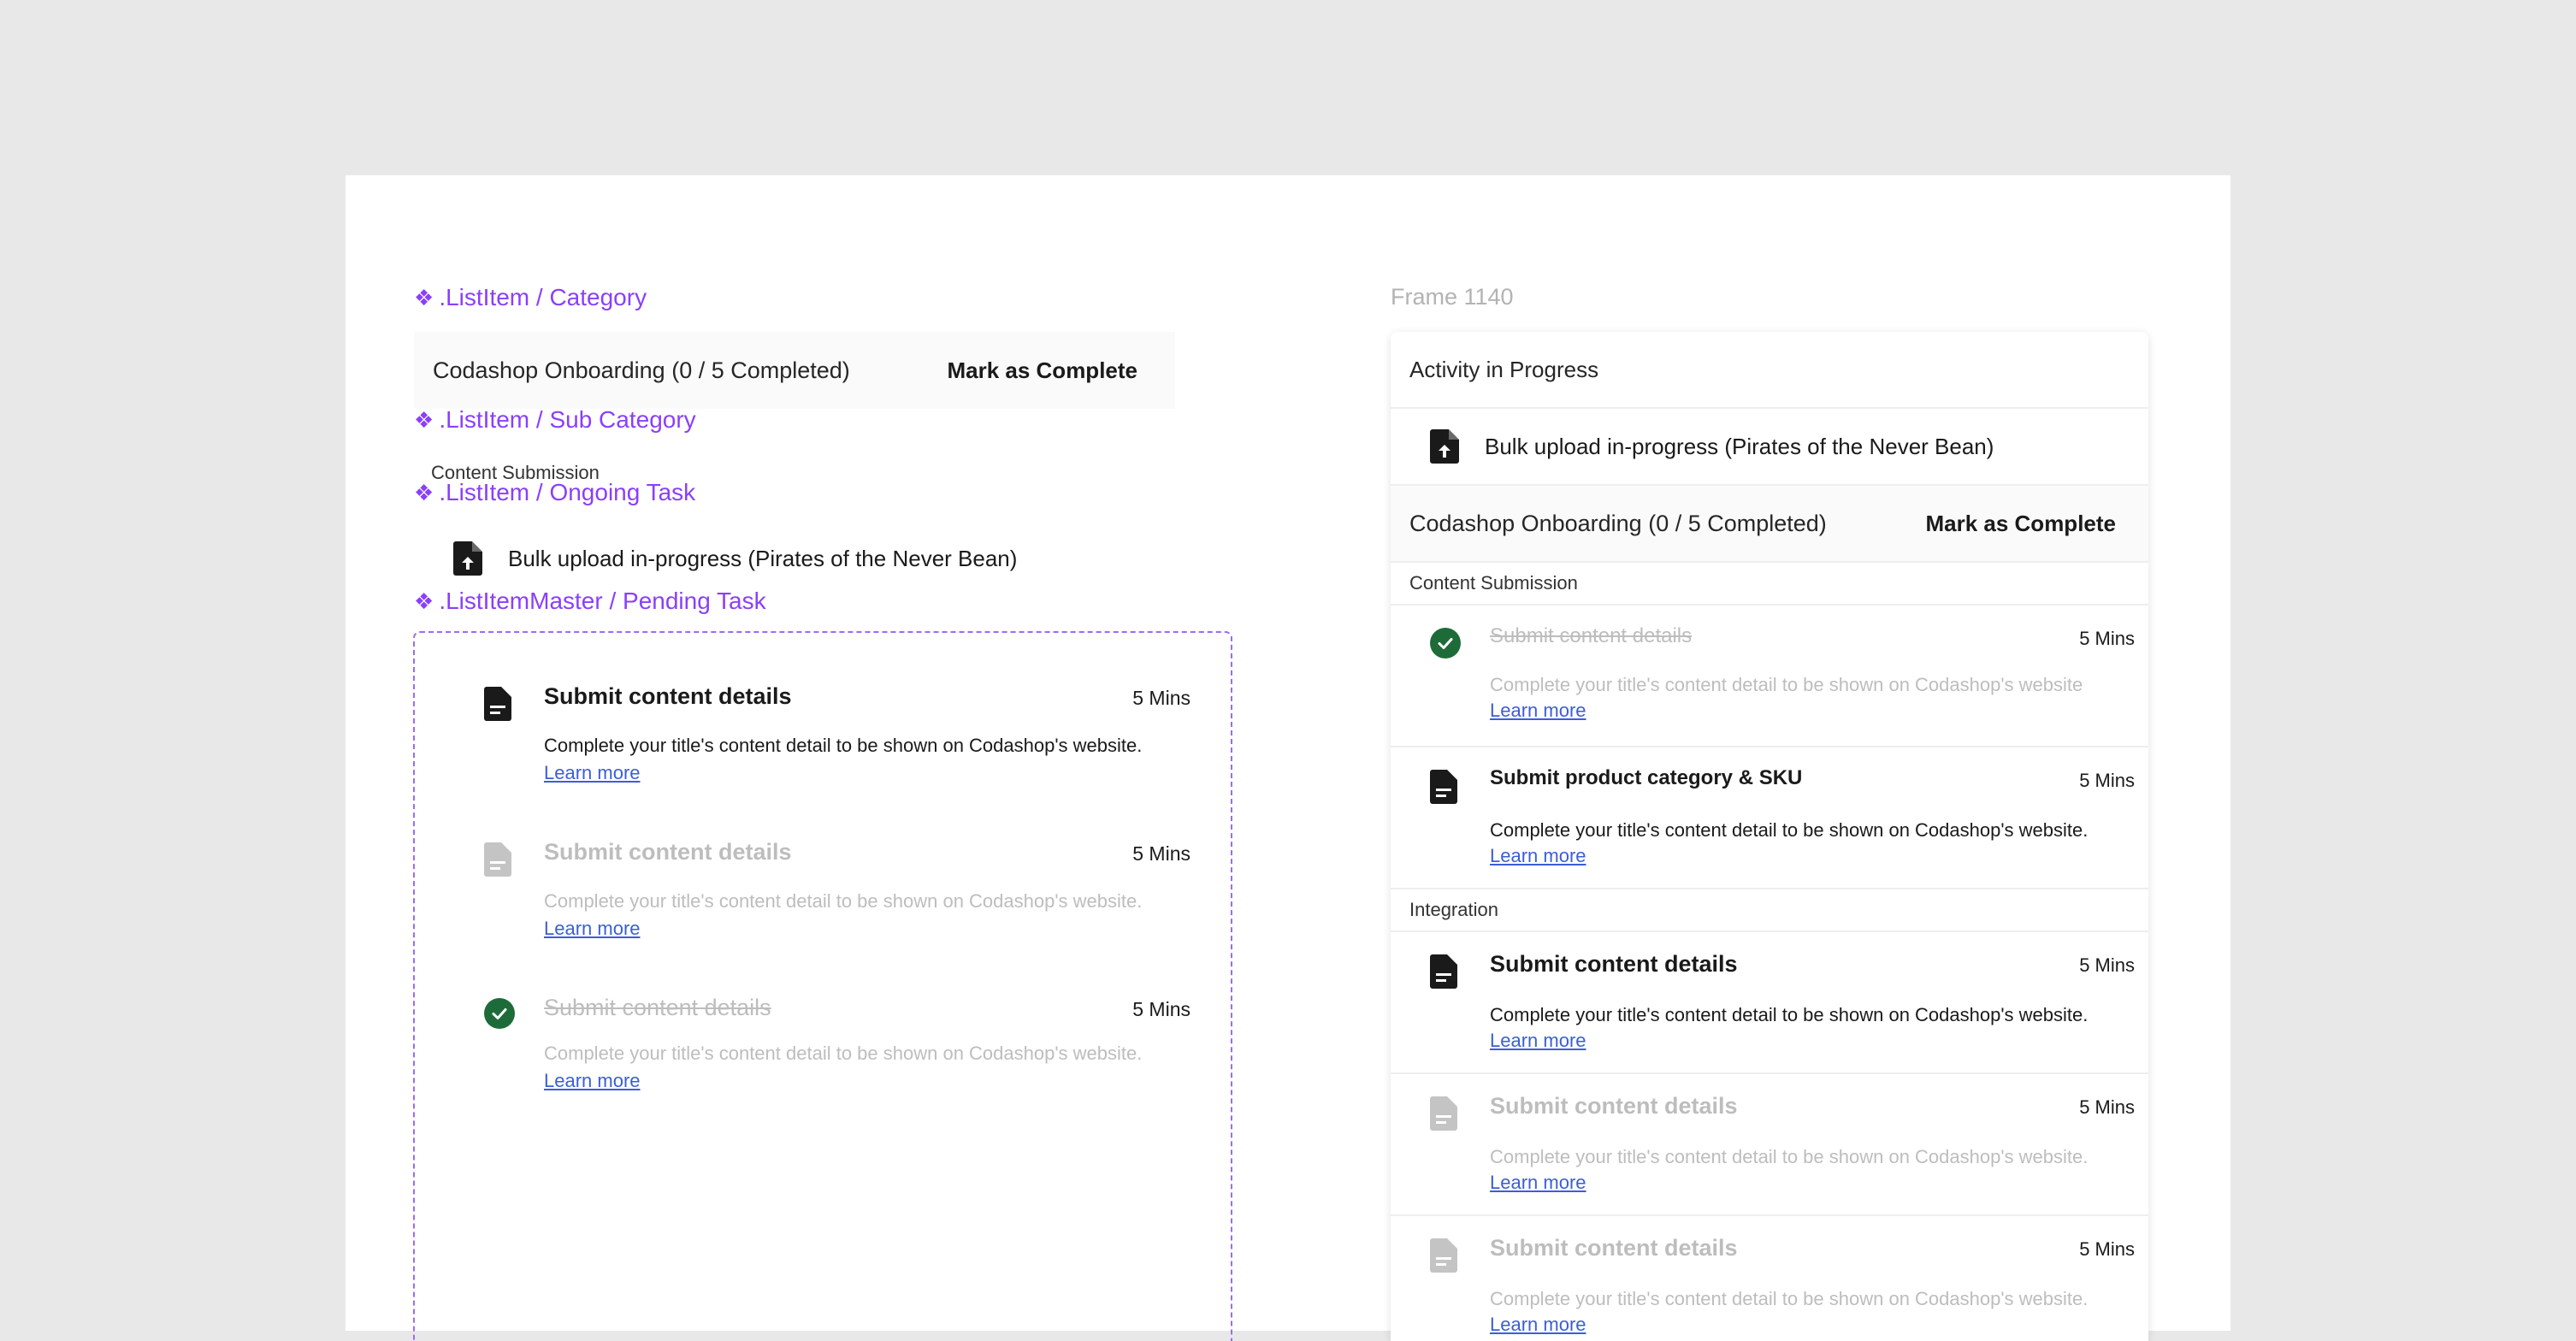  Describe the element at coordinates (1769, 370) in the screenshot. I see `panel-header: Activity in Progress` at that location.